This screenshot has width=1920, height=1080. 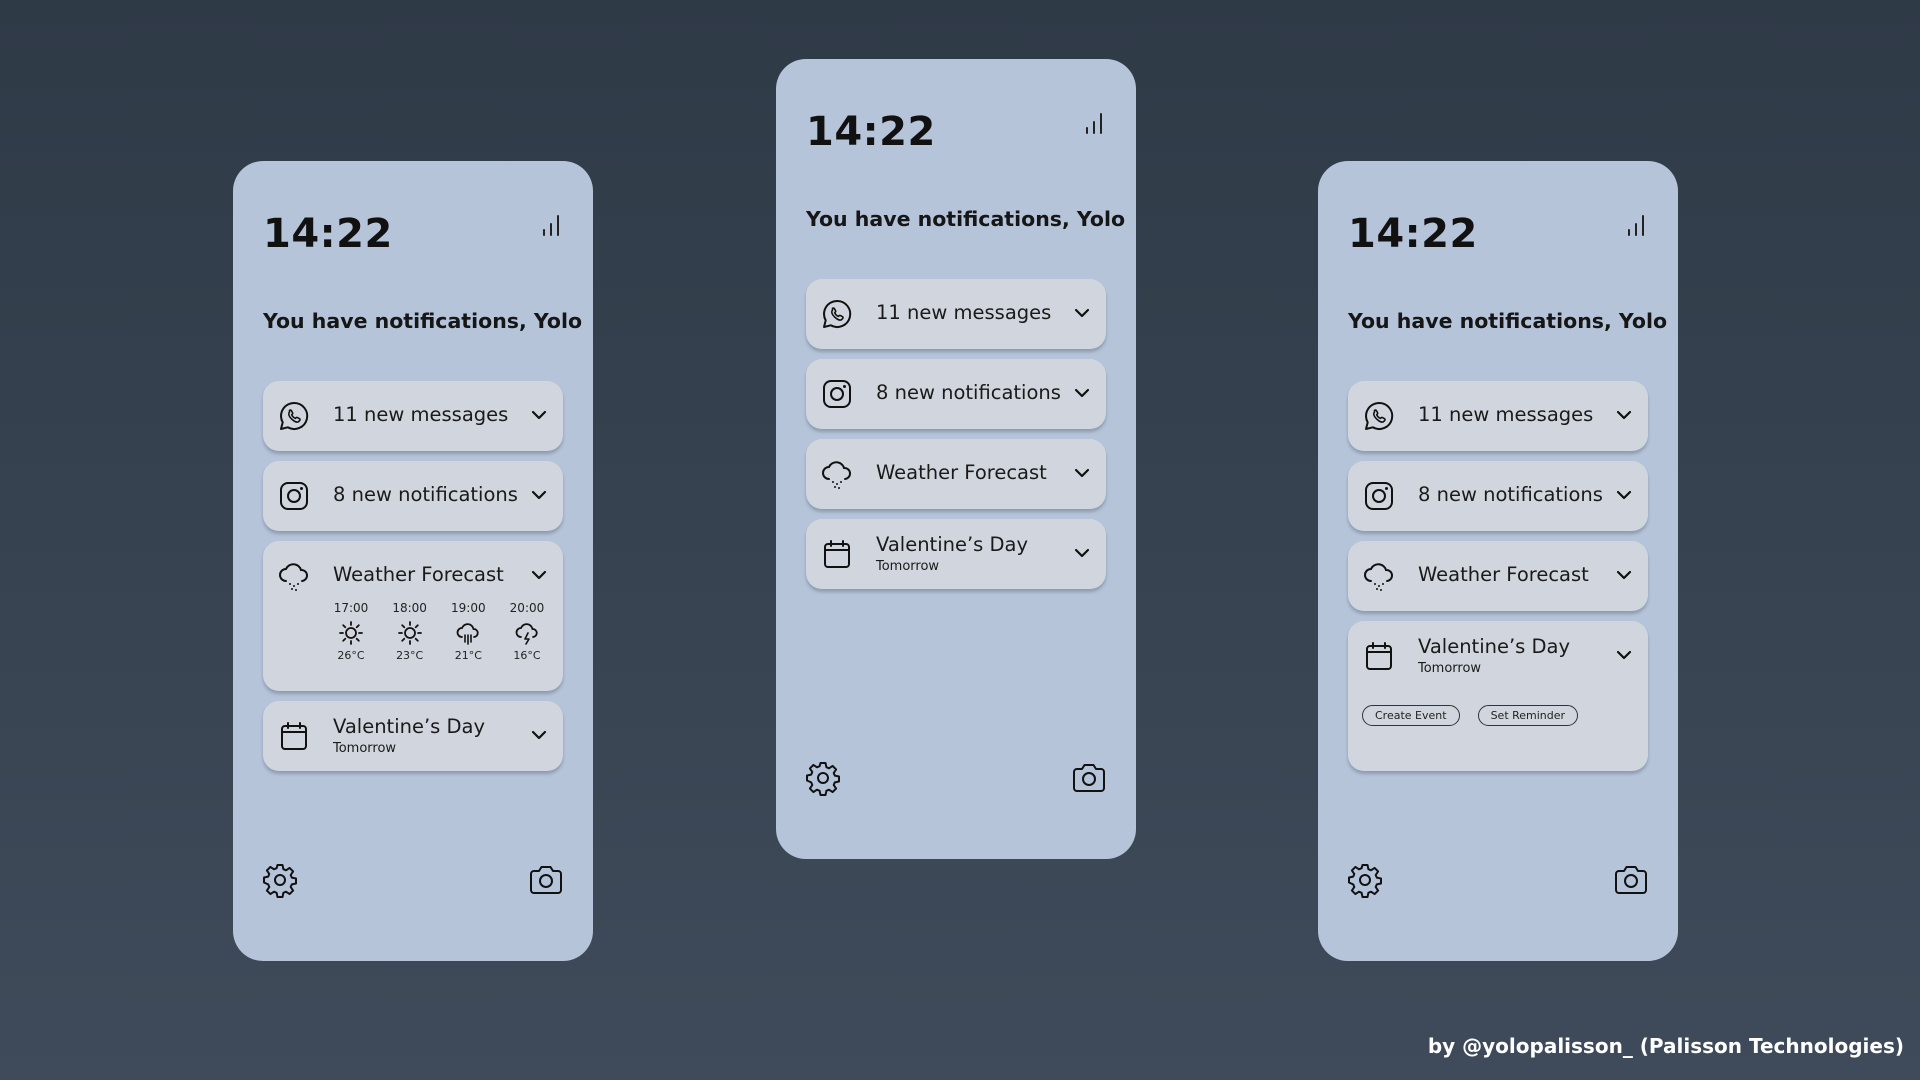 What do you see at coordinates (527, 655) in the screenshot?
I see `forecast-temp: 16°C` at bounding box center [527, 655].